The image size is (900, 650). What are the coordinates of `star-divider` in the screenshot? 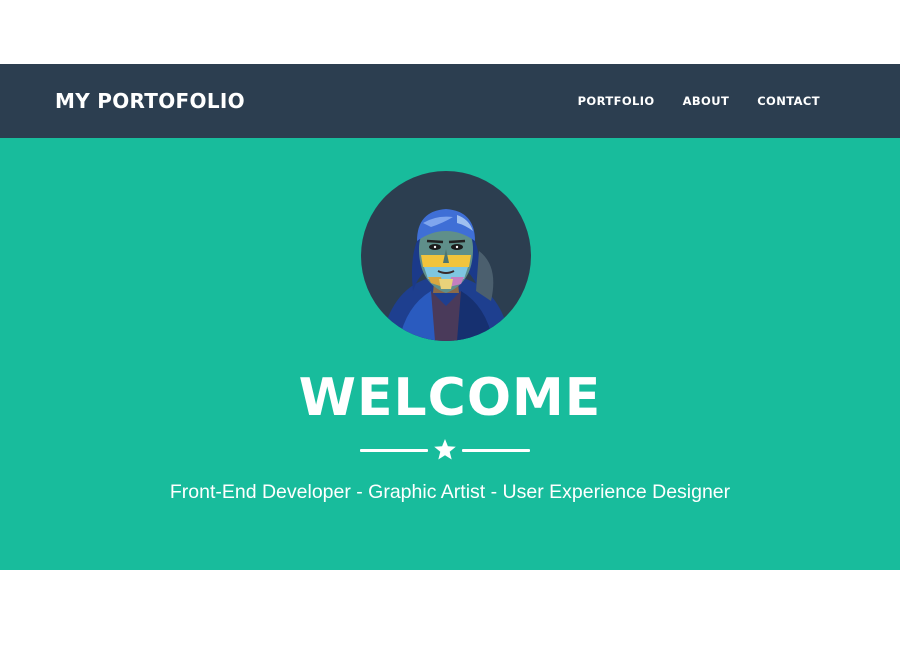 It's located at (445, 450).